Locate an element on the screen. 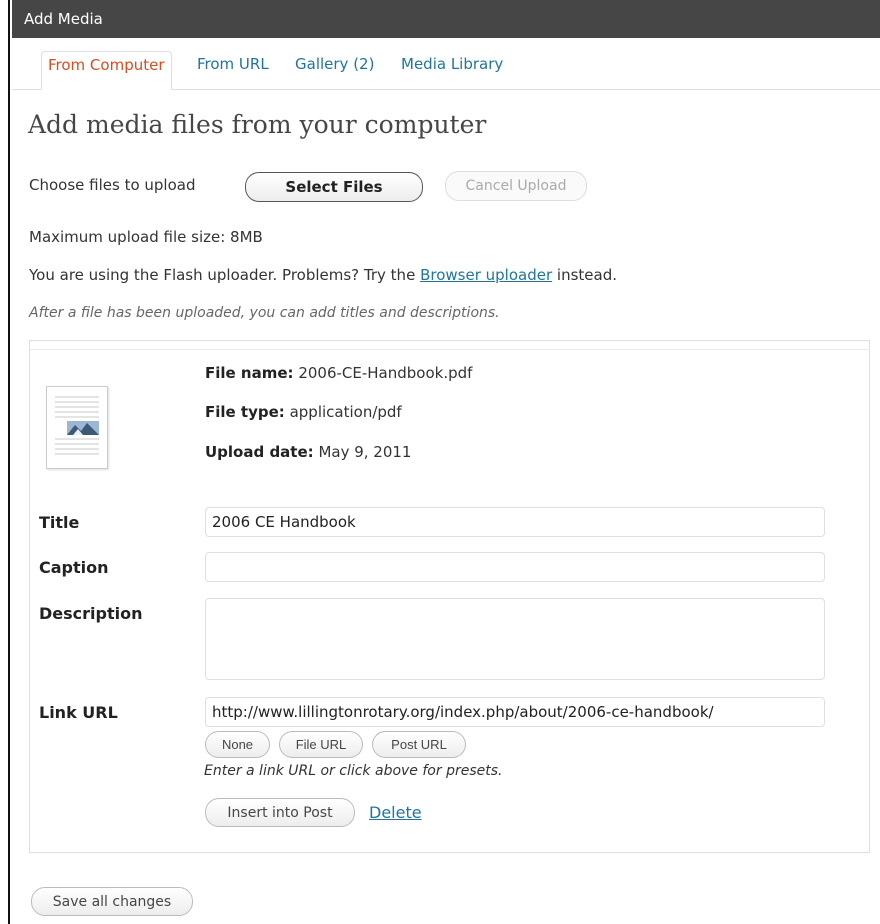 Image resolution: width=880 pixels, height=924 pixels. flash-notice-suffix: instead. is located at coordinates (586, 275).